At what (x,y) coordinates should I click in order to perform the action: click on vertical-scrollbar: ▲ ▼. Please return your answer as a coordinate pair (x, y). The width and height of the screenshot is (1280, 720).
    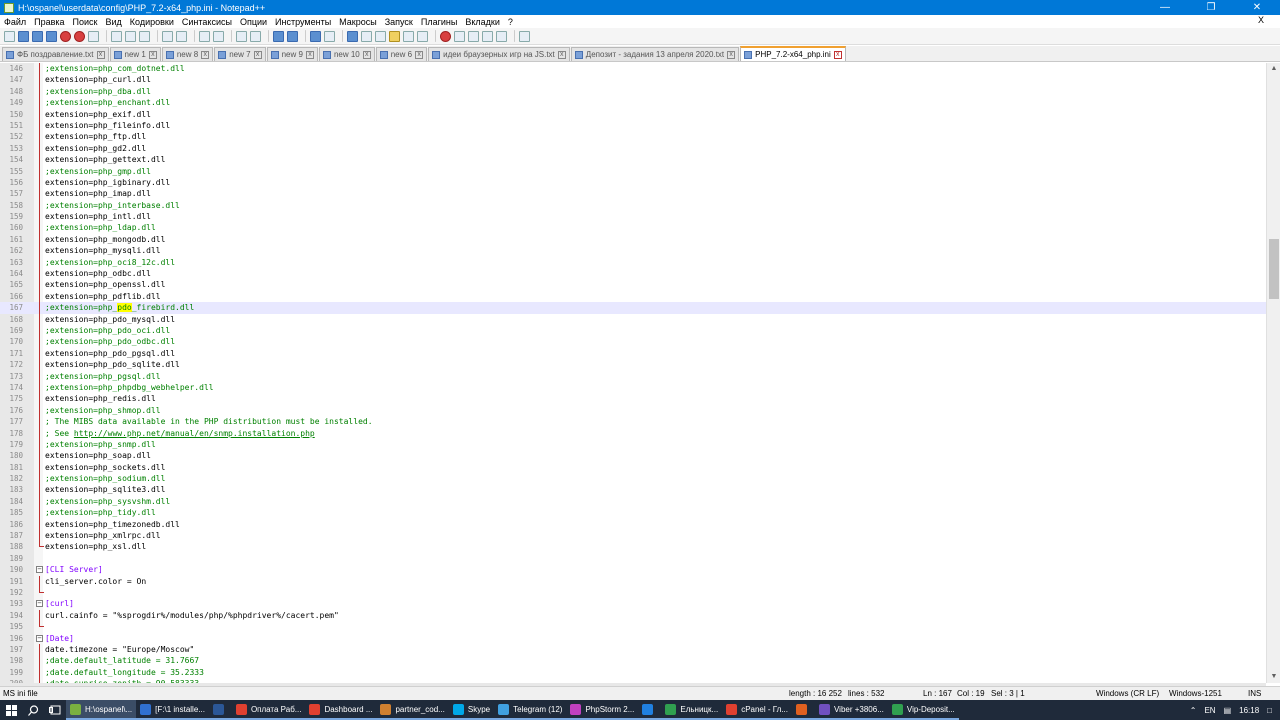
    Looking at the image, I should click on (1273, 373).